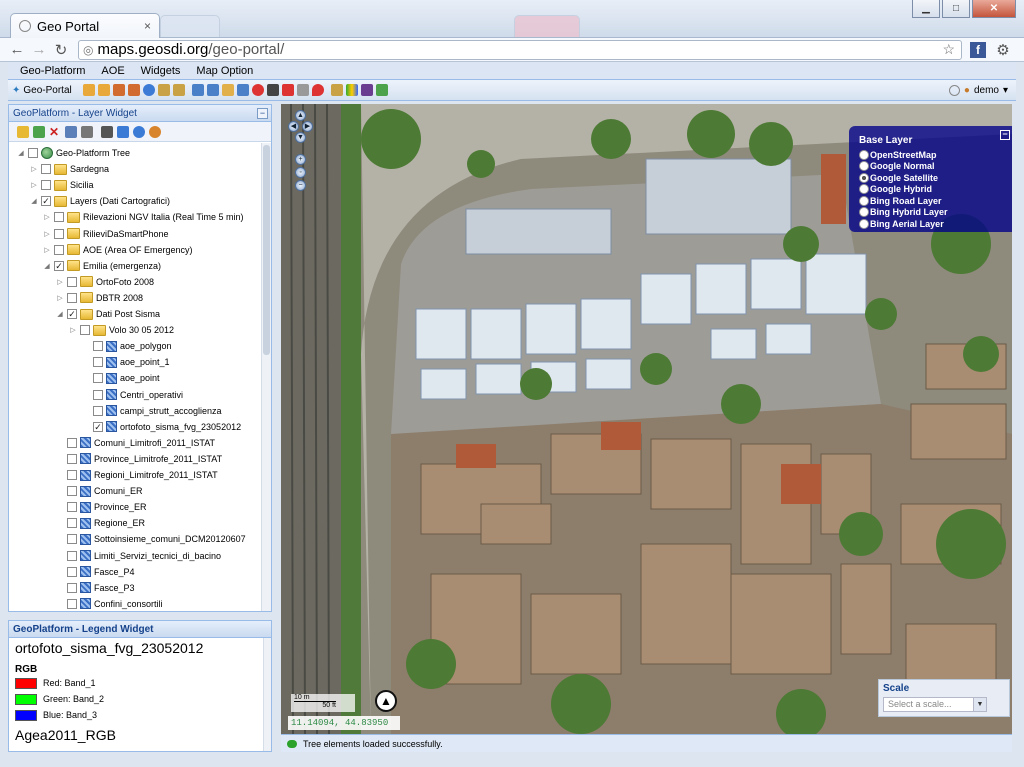 The height and width of the screenshot is (767, 1024). Describe the element at coordinates (979, 704) in the screenshot. I see `chevron-down-icon: ▼` at that location.